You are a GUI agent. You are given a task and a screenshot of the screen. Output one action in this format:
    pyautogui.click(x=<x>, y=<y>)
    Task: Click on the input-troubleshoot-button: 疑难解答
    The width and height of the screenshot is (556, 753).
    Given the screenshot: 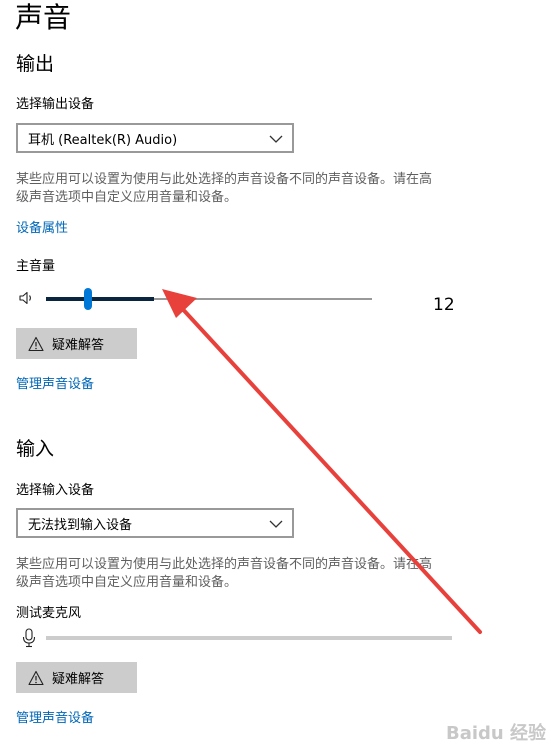 What is the action you would take?
    pyautogui.click(x=76, y=677)
    